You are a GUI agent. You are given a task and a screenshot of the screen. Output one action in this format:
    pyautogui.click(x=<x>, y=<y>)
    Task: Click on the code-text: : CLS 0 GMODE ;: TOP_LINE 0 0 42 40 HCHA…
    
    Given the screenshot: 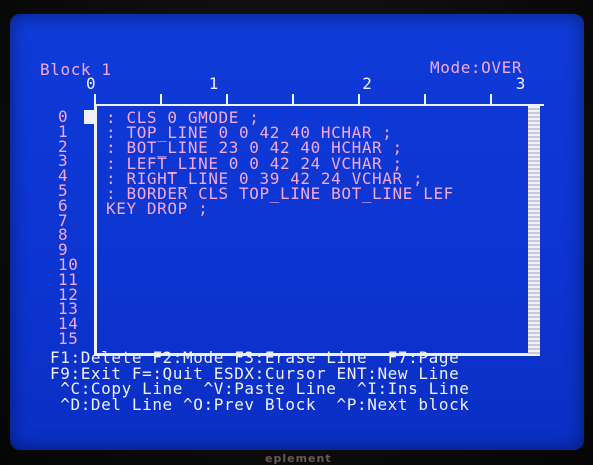 What is the action you would take?
    pyautogui.click(x=280, y=163)
    